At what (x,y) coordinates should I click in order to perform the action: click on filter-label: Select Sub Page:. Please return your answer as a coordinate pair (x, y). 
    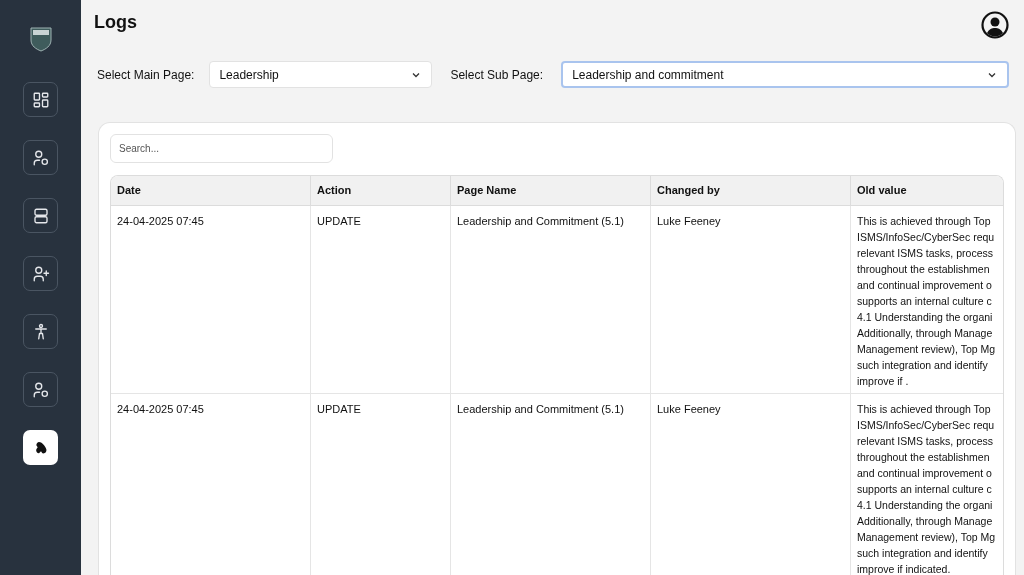
    Looking at the image, I should click on (497, 75).